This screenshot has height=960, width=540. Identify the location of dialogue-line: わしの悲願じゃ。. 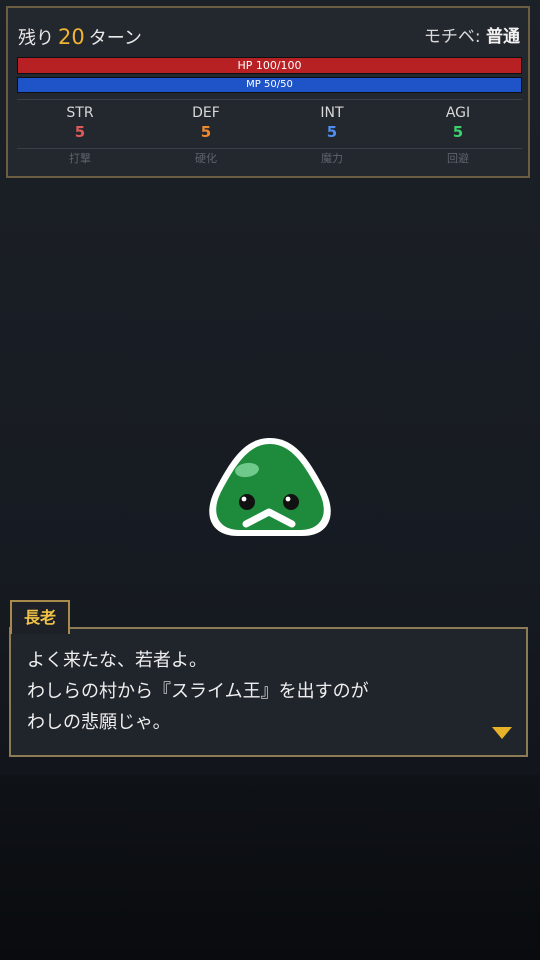
(99, 722).